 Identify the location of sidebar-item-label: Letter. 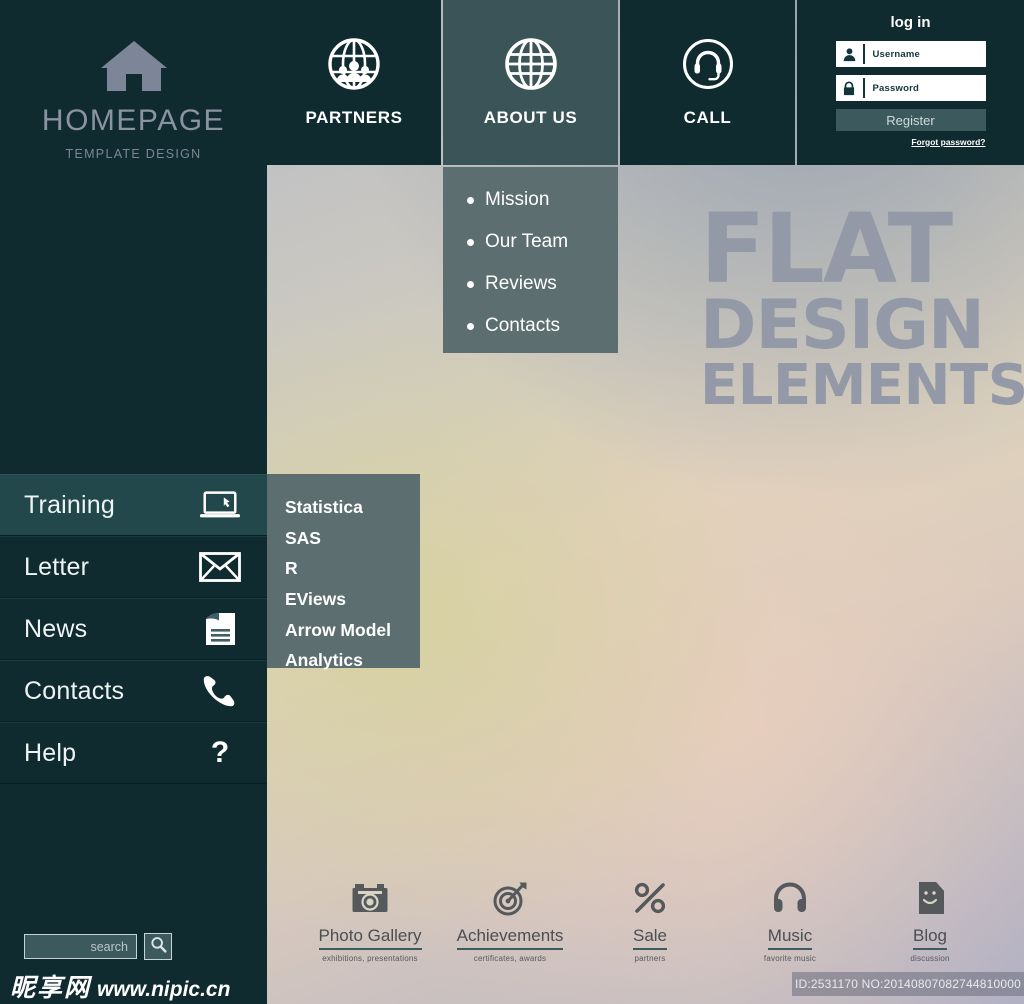
(57, 566).